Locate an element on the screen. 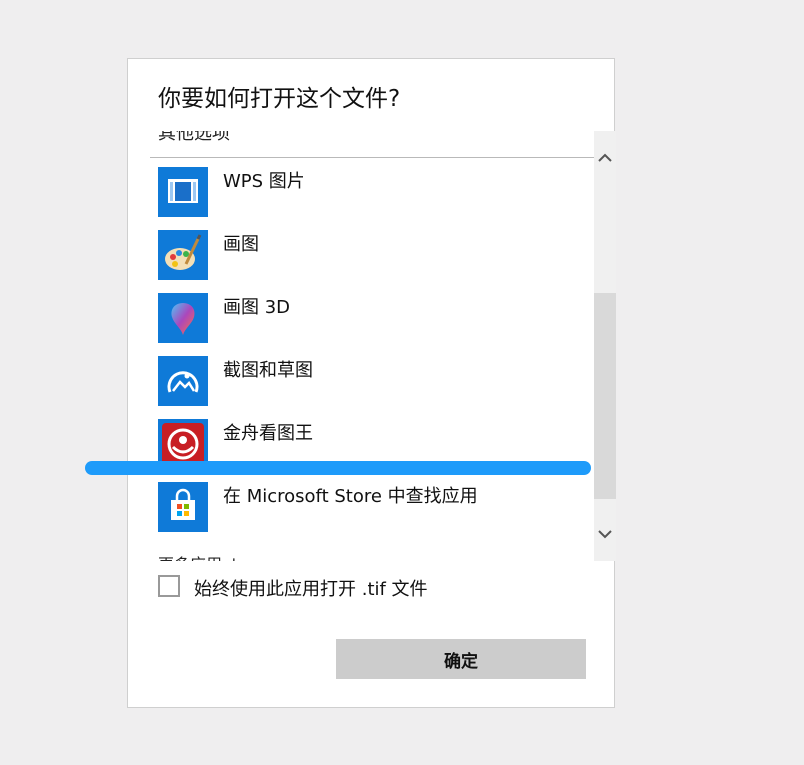 This screenshot has height=765, width=804. wps-picture-icon is located at coordinates (183, 192).